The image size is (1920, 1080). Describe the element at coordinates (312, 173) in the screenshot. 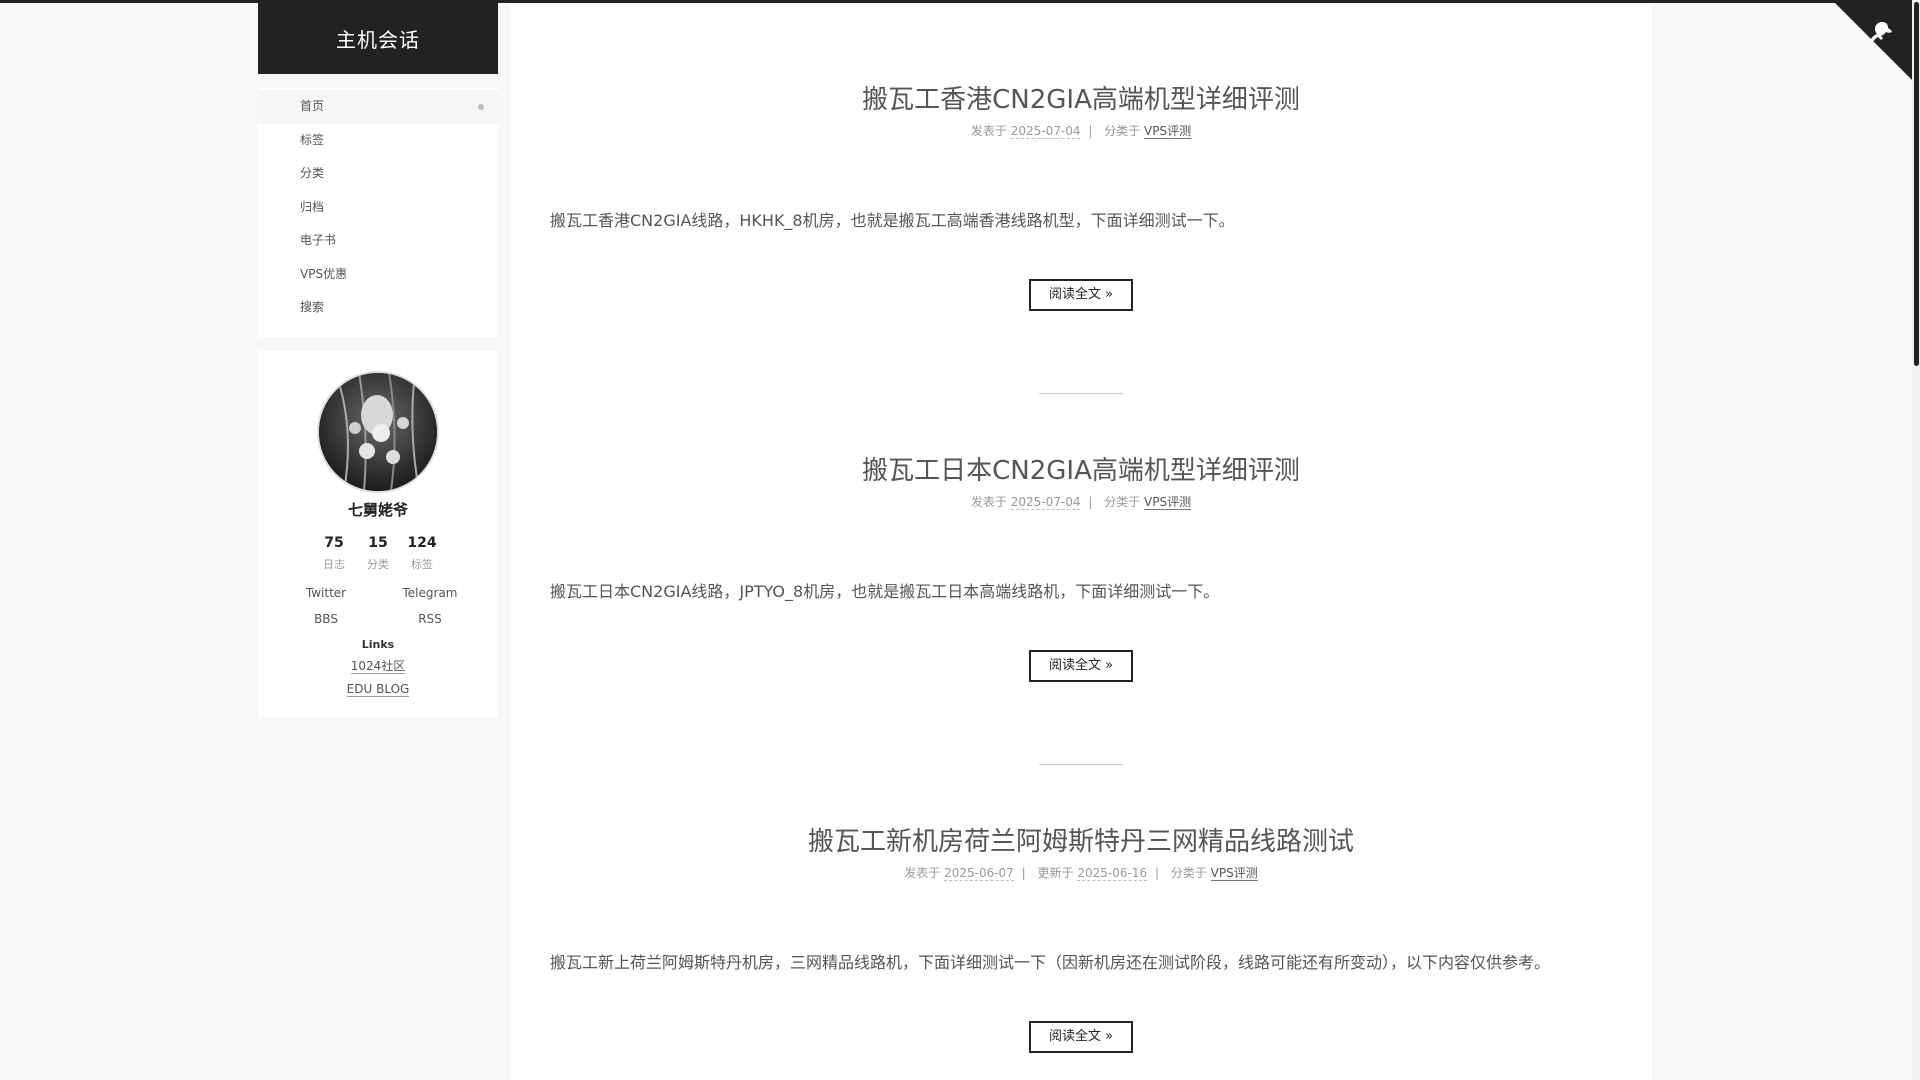

I see `menu-item-label: 分类` at that location.